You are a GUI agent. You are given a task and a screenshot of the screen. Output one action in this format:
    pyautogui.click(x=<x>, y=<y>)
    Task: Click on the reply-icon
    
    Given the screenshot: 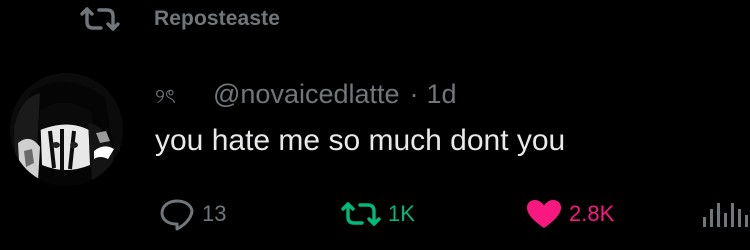 What is the action you would take?
    pyautogui.click(x=177, y=214)
    